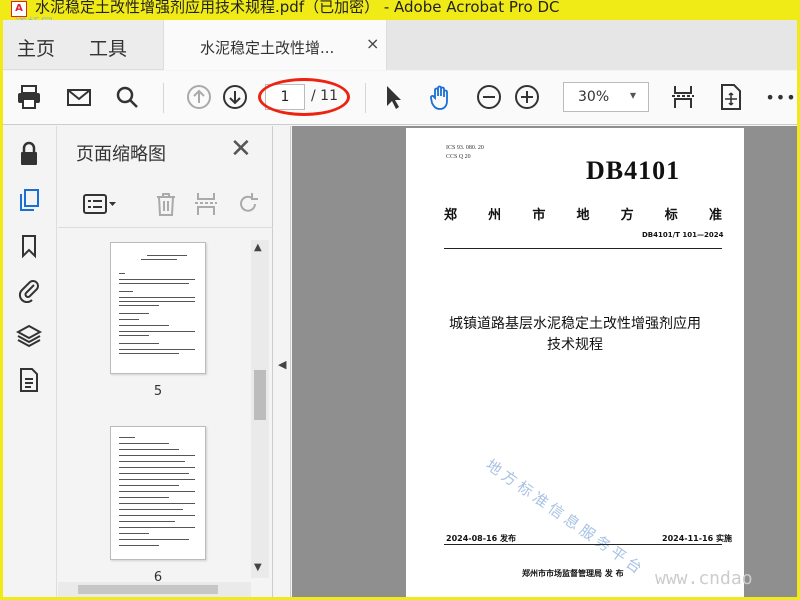 This screenshot has width=800, height=600. What do you see at coordinates (683, 235) in the screenshot?
I see `standard-number: DB4101/T 101—2024` at bounding box center [683, 235].